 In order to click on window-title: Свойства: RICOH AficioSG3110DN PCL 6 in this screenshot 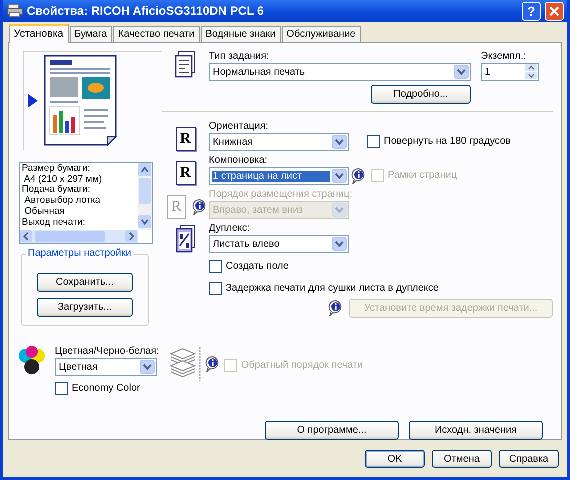, I will do `click(146, 11)`.